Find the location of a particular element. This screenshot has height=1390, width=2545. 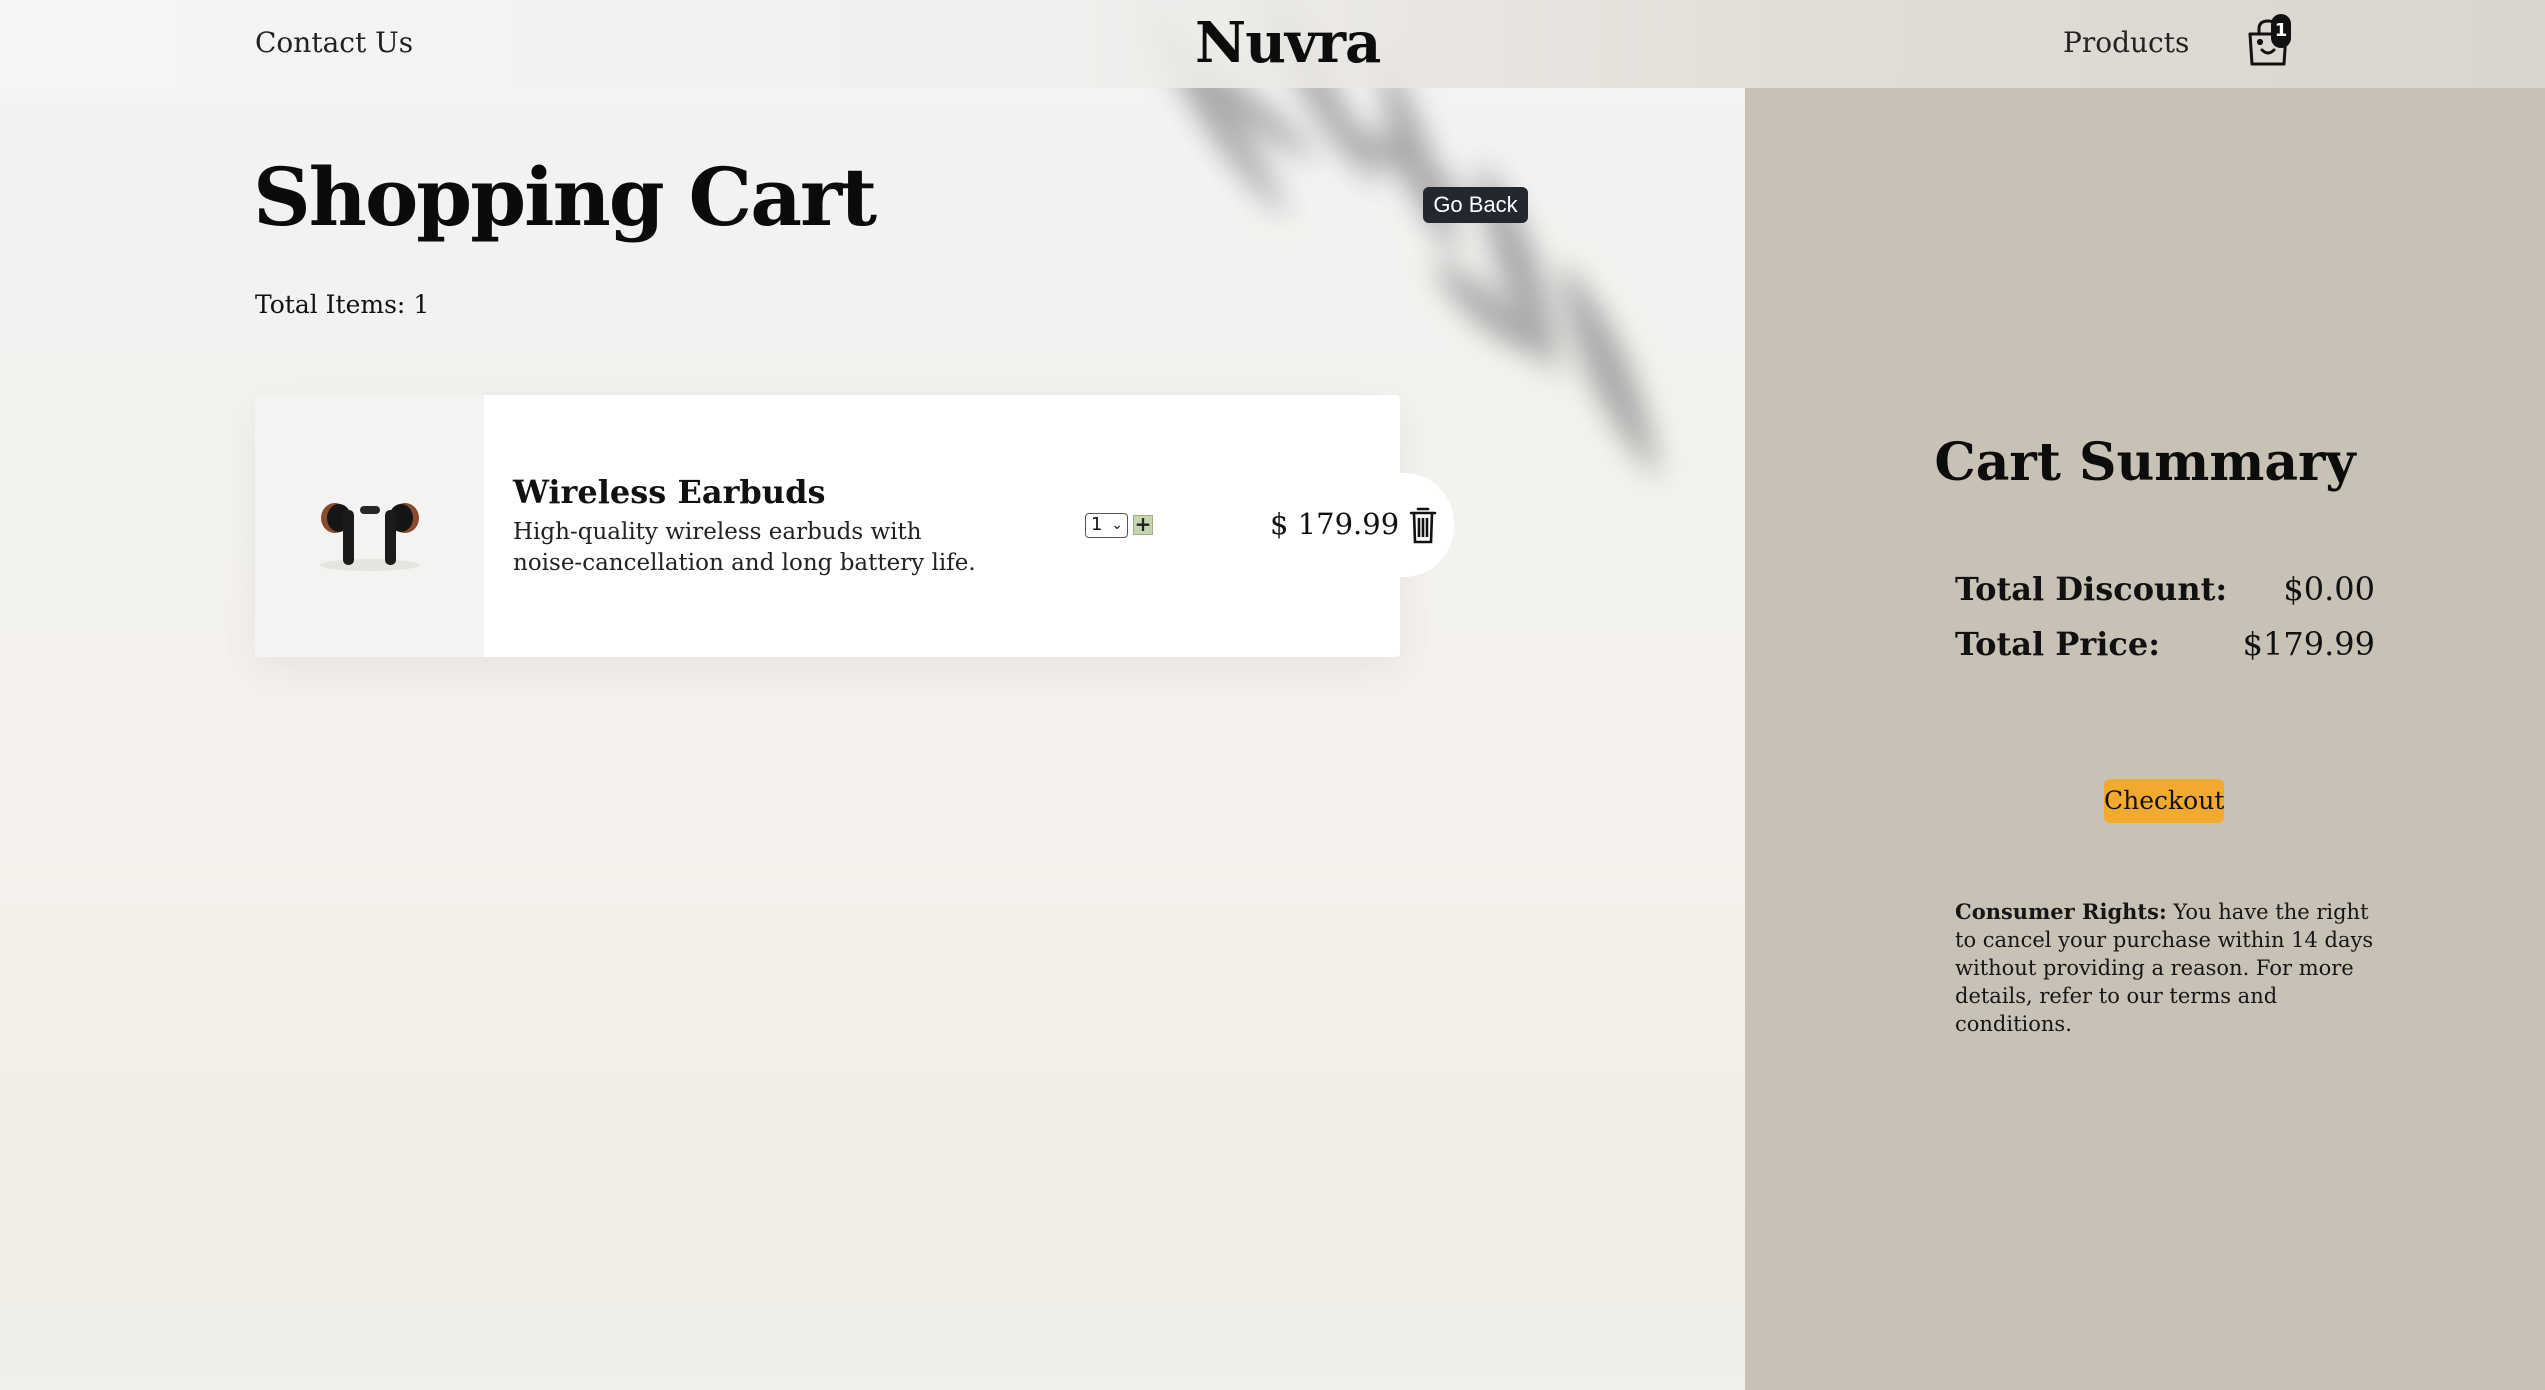

products-link: Products is located at coordinates (2126, 42).